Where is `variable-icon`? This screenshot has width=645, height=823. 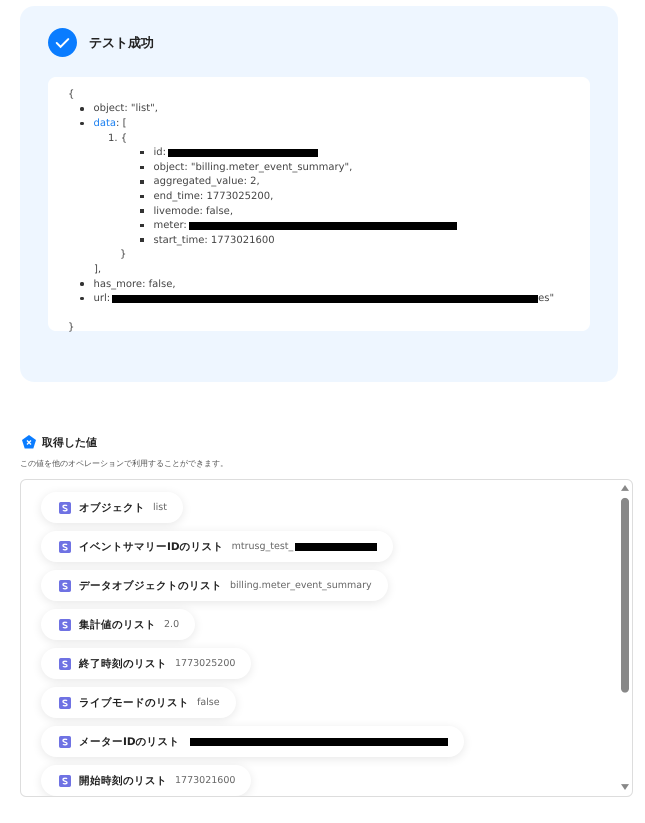
variable-icon is located at coordinates (29, 442).